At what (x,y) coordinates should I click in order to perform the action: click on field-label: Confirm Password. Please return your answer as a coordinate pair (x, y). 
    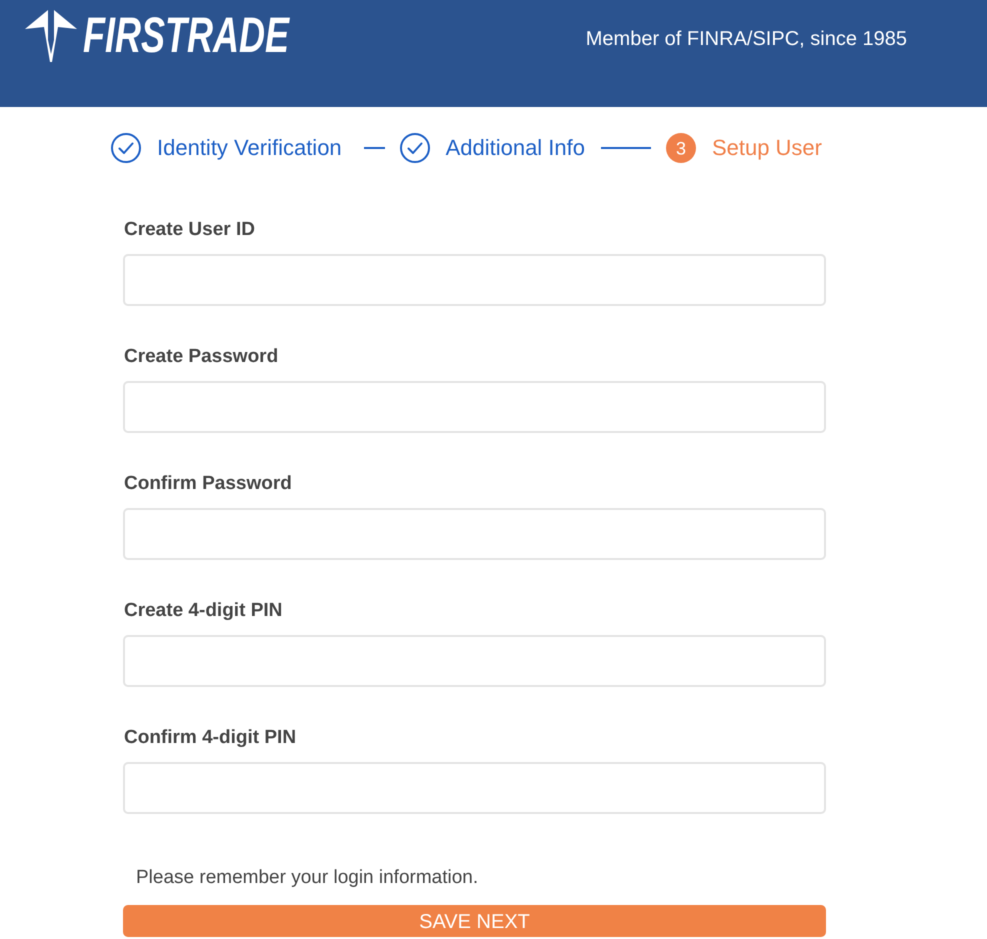
    Looking at the image, I should click on (207, 484).